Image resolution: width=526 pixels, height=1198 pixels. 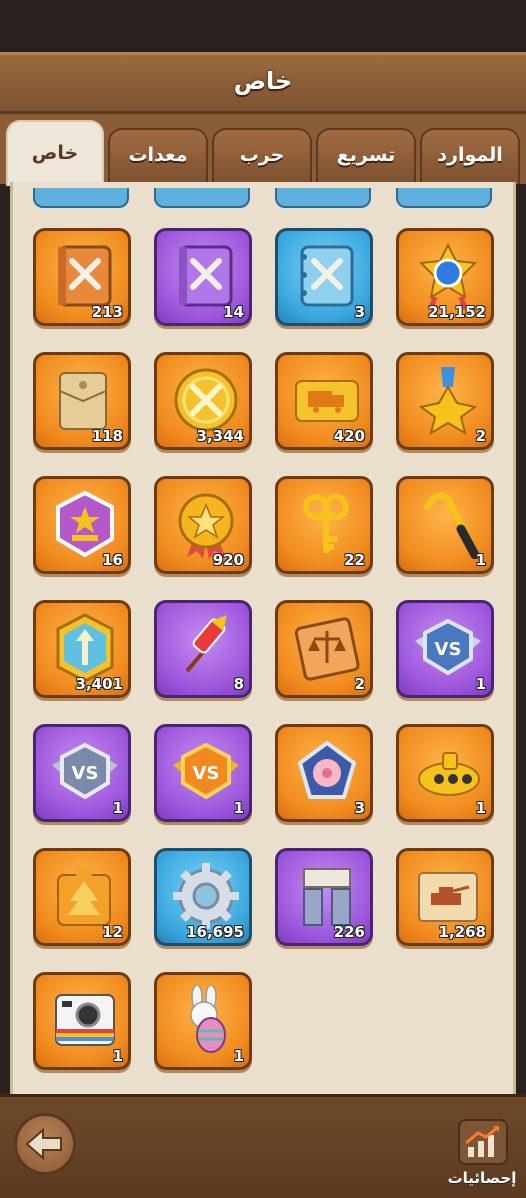 I want to click on back-button, so click(x=45, y=1144).